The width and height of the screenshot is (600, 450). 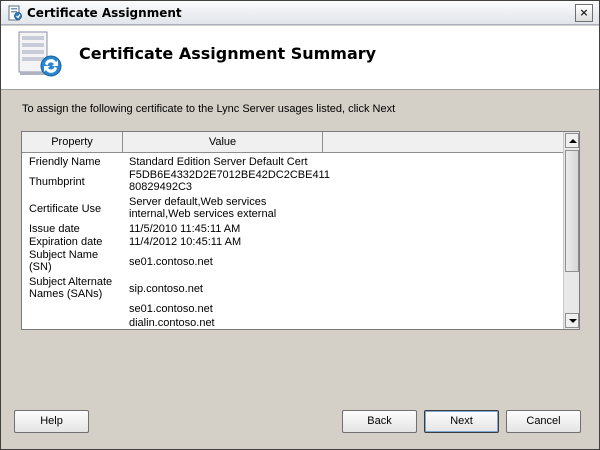 I want to click on column-header-filler, so click(x=443, y=142).